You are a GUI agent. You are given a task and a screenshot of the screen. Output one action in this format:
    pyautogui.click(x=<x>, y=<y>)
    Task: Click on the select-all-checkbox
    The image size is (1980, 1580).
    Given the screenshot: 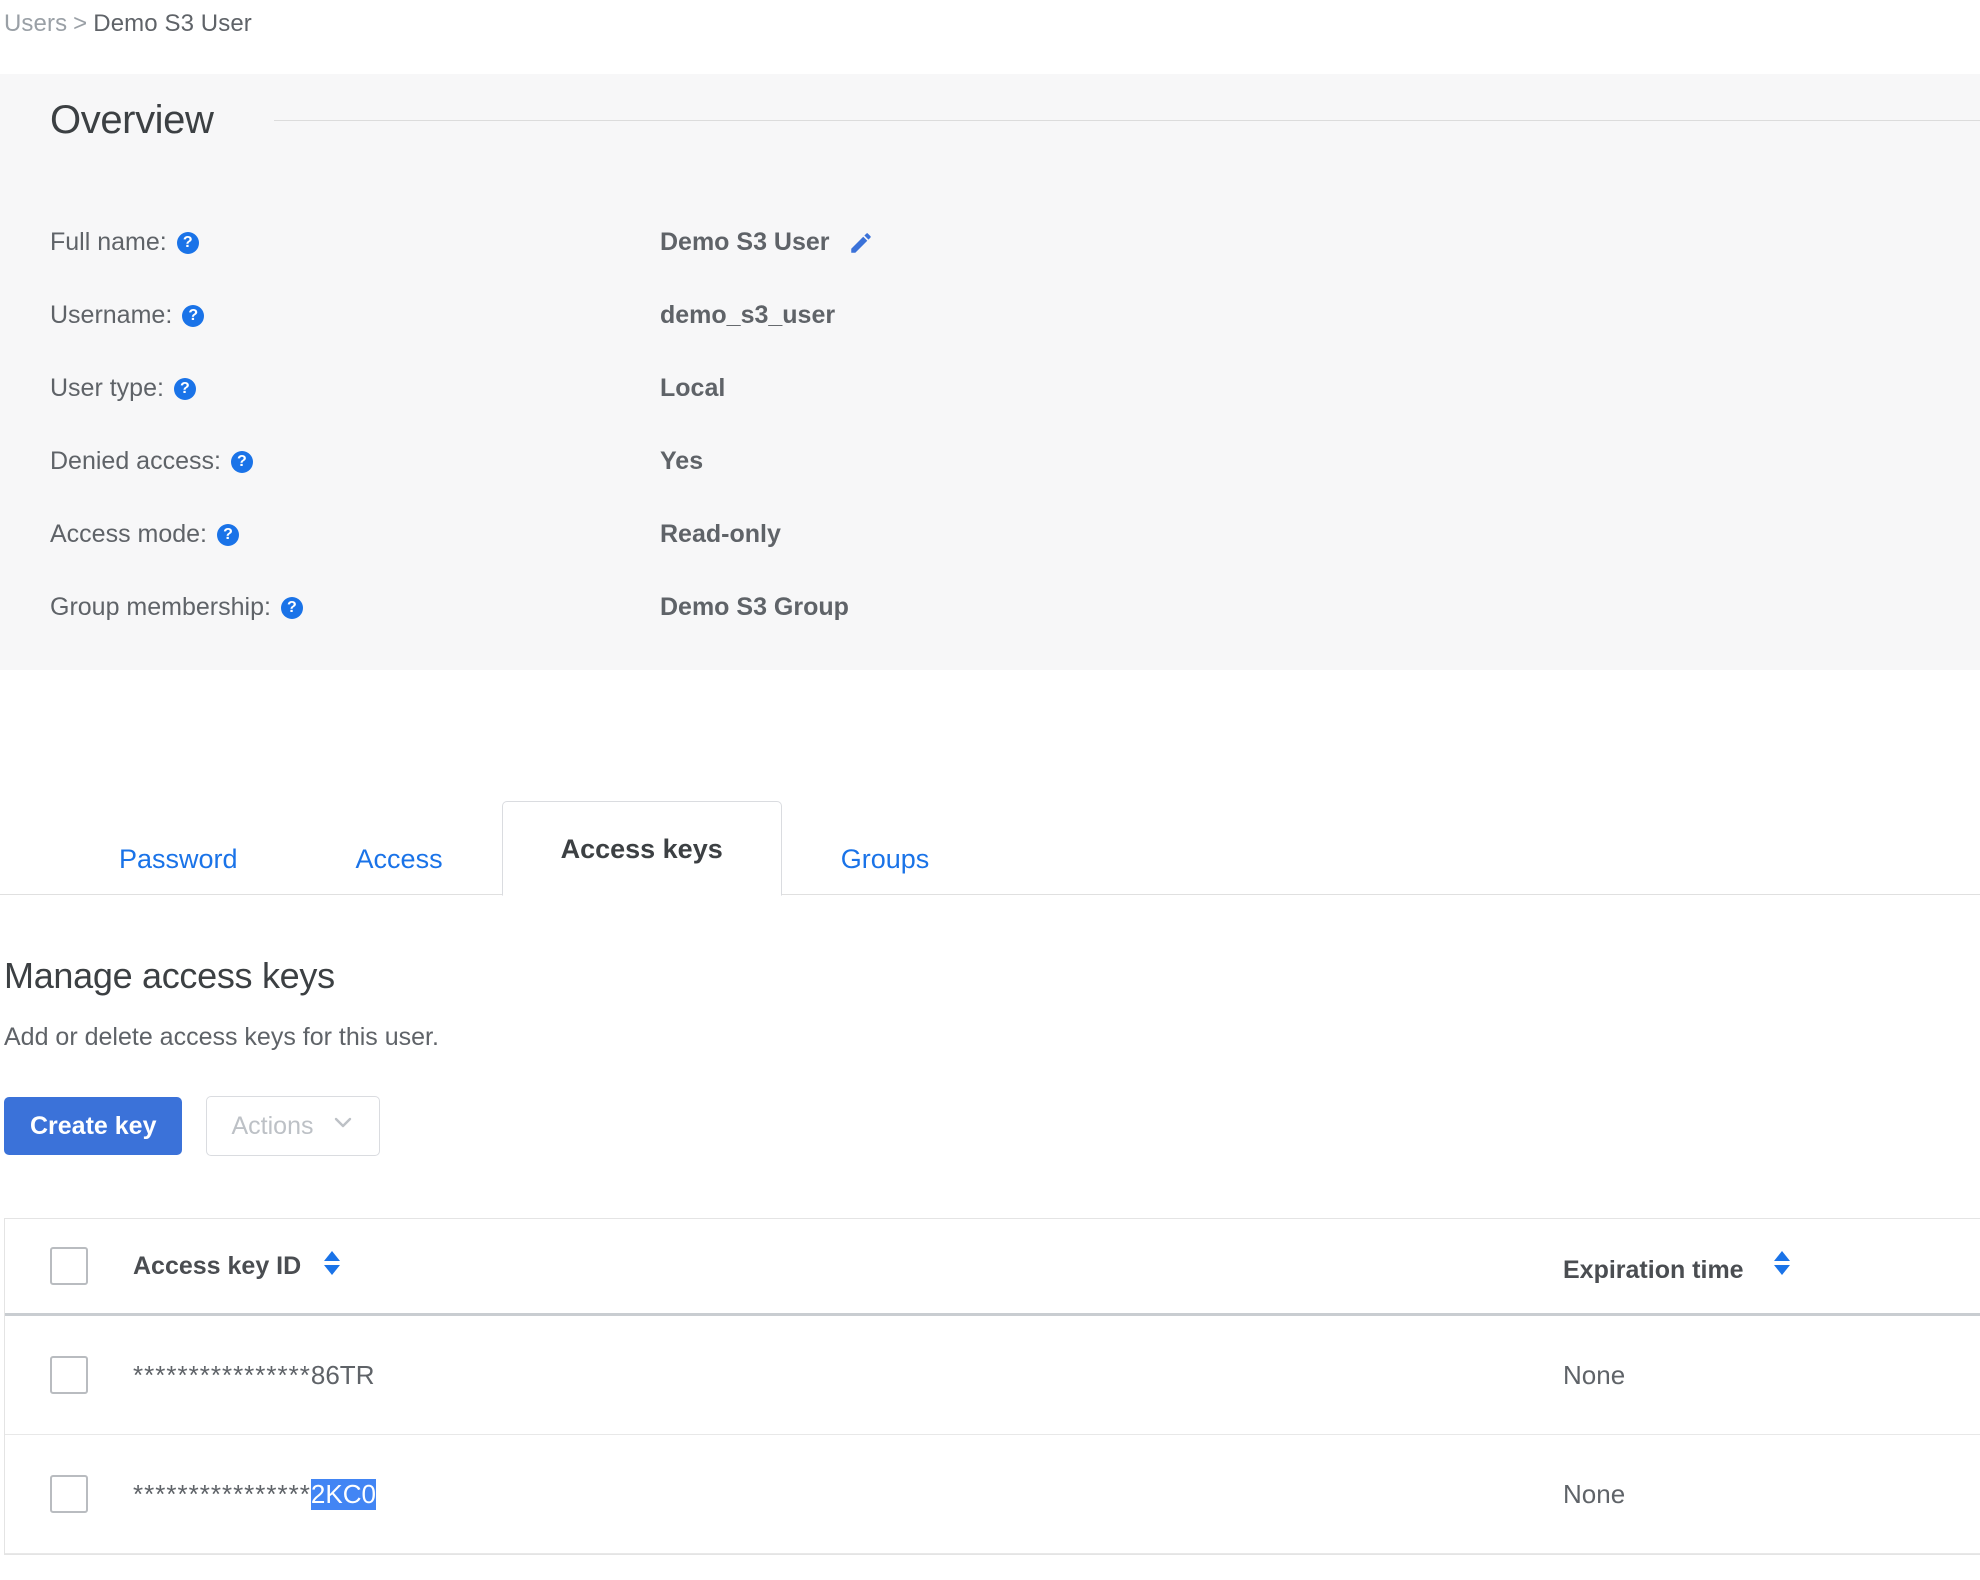 What is the action you would take?
    pyautogui.click(x=69, y=1266)
    